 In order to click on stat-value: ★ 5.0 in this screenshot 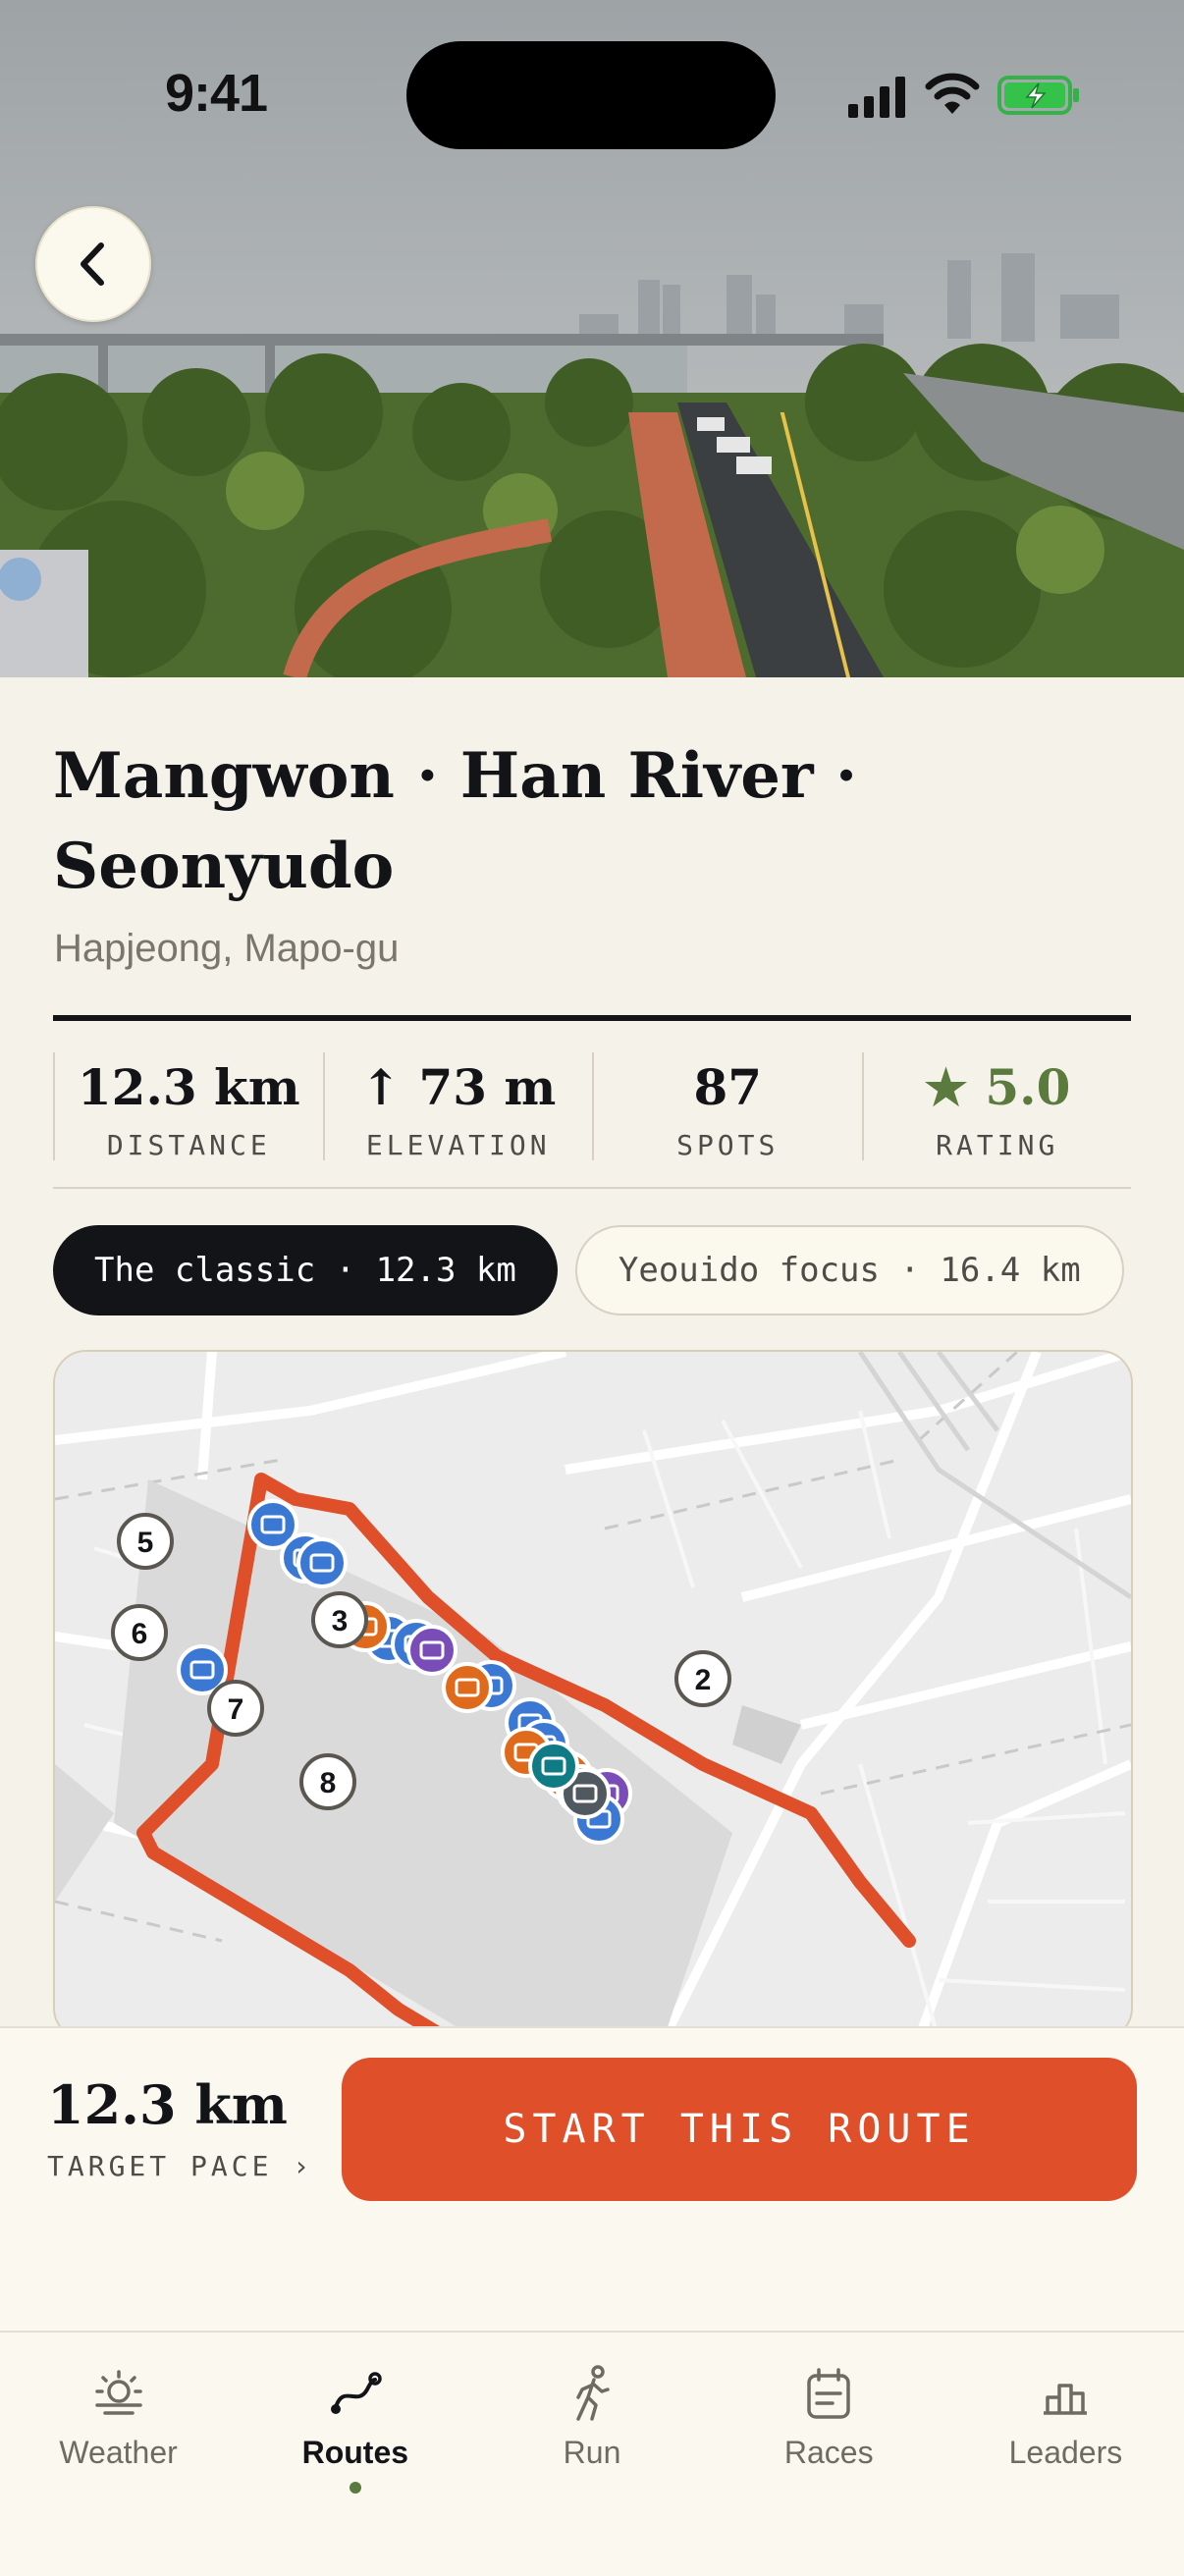, I will do `click(997, 1087)`.